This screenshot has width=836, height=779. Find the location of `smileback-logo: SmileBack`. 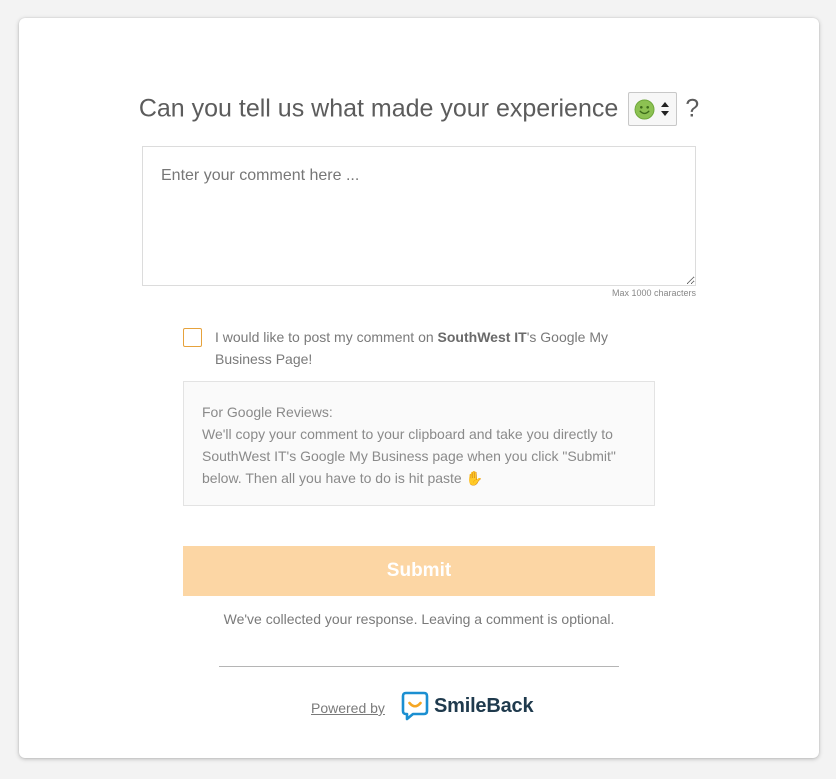

smileback-logo: SmileBack is located at coordinates (467, 706).